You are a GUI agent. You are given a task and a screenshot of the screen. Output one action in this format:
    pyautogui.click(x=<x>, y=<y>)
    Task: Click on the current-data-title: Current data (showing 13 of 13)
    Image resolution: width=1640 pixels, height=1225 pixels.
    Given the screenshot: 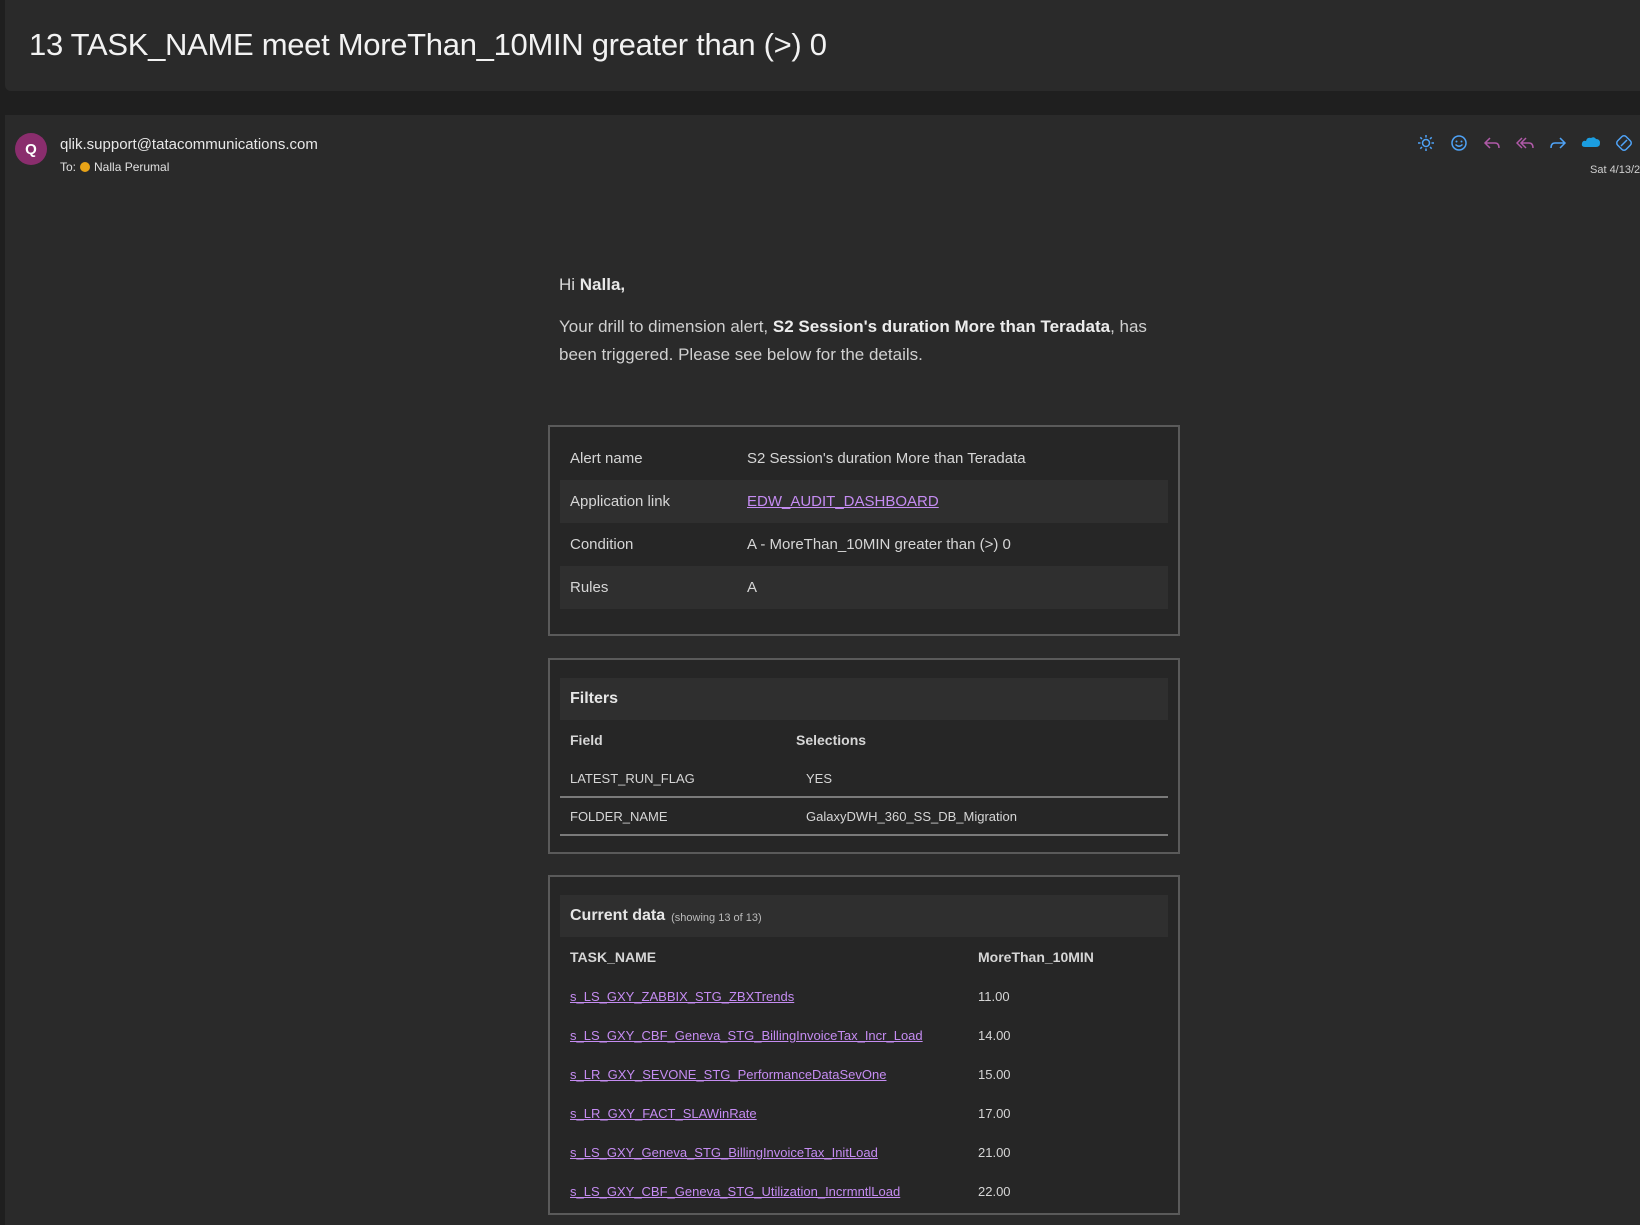 What is the action you would take?
    pyautogui.click(x=864, y=916)
    